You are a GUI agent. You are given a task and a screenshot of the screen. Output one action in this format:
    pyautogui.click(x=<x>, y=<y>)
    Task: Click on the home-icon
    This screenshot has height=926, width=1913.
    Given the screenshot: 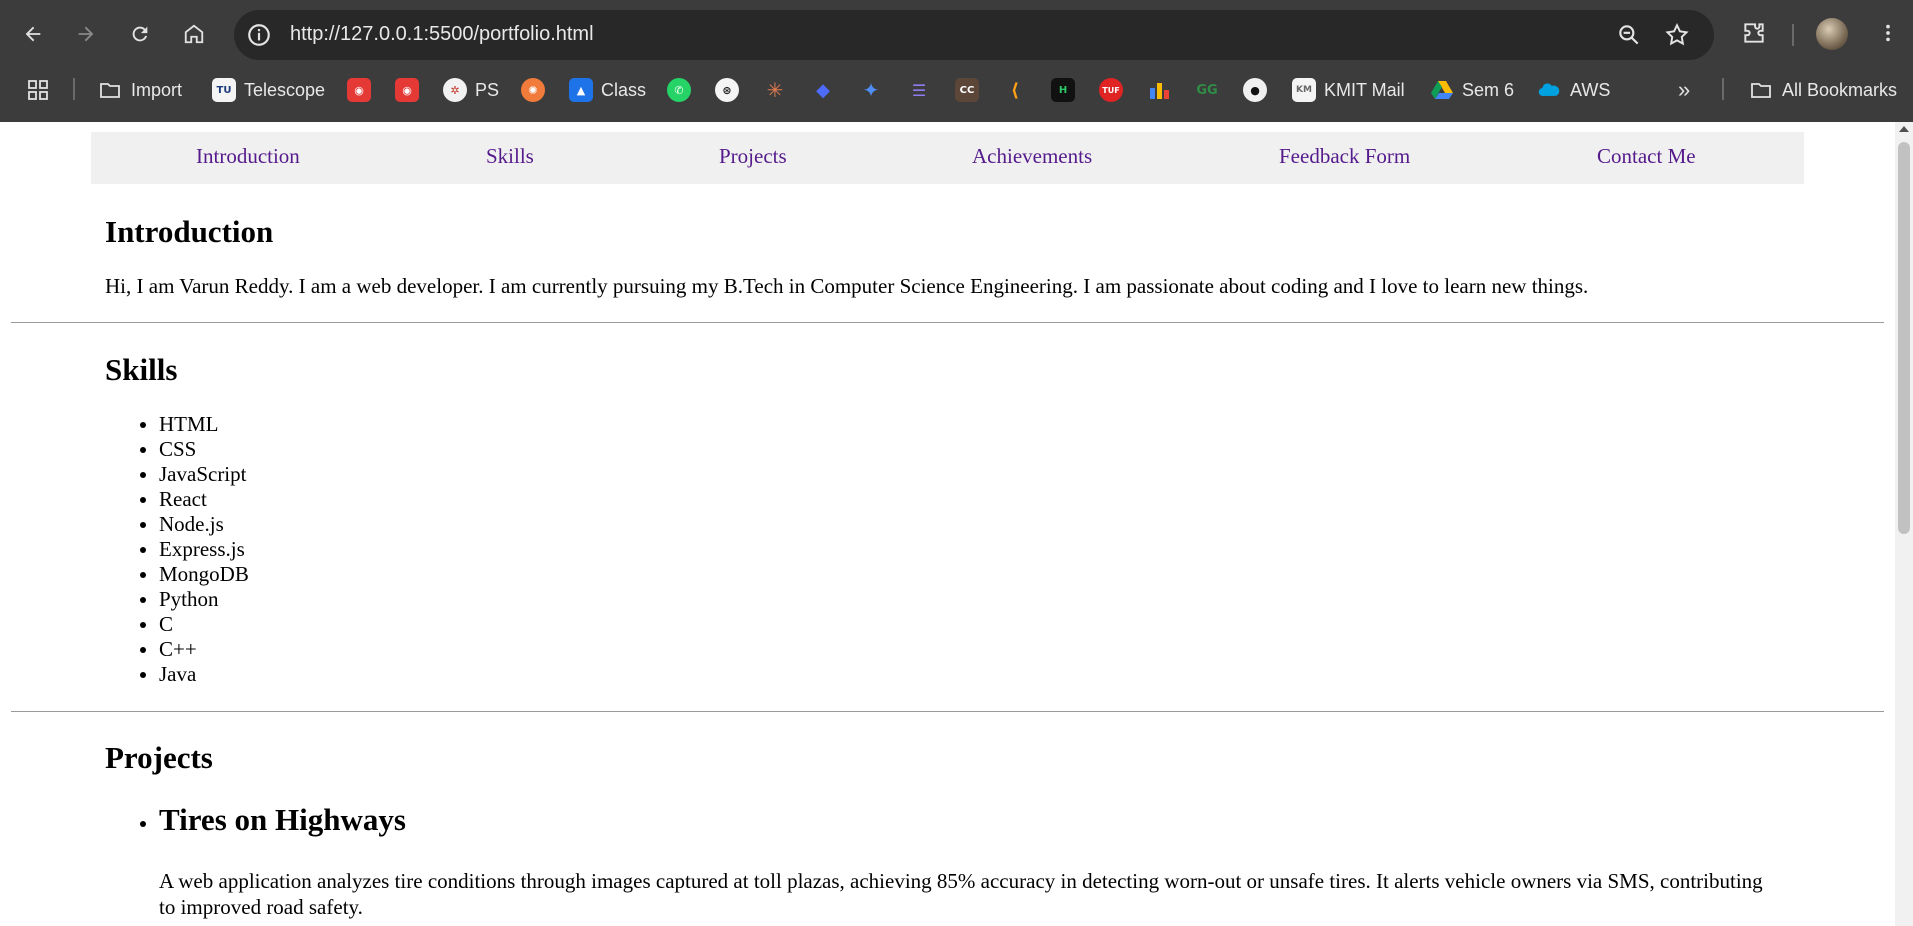 What is the action you would take?
    pyautogui.click(x=194, y=34)
    